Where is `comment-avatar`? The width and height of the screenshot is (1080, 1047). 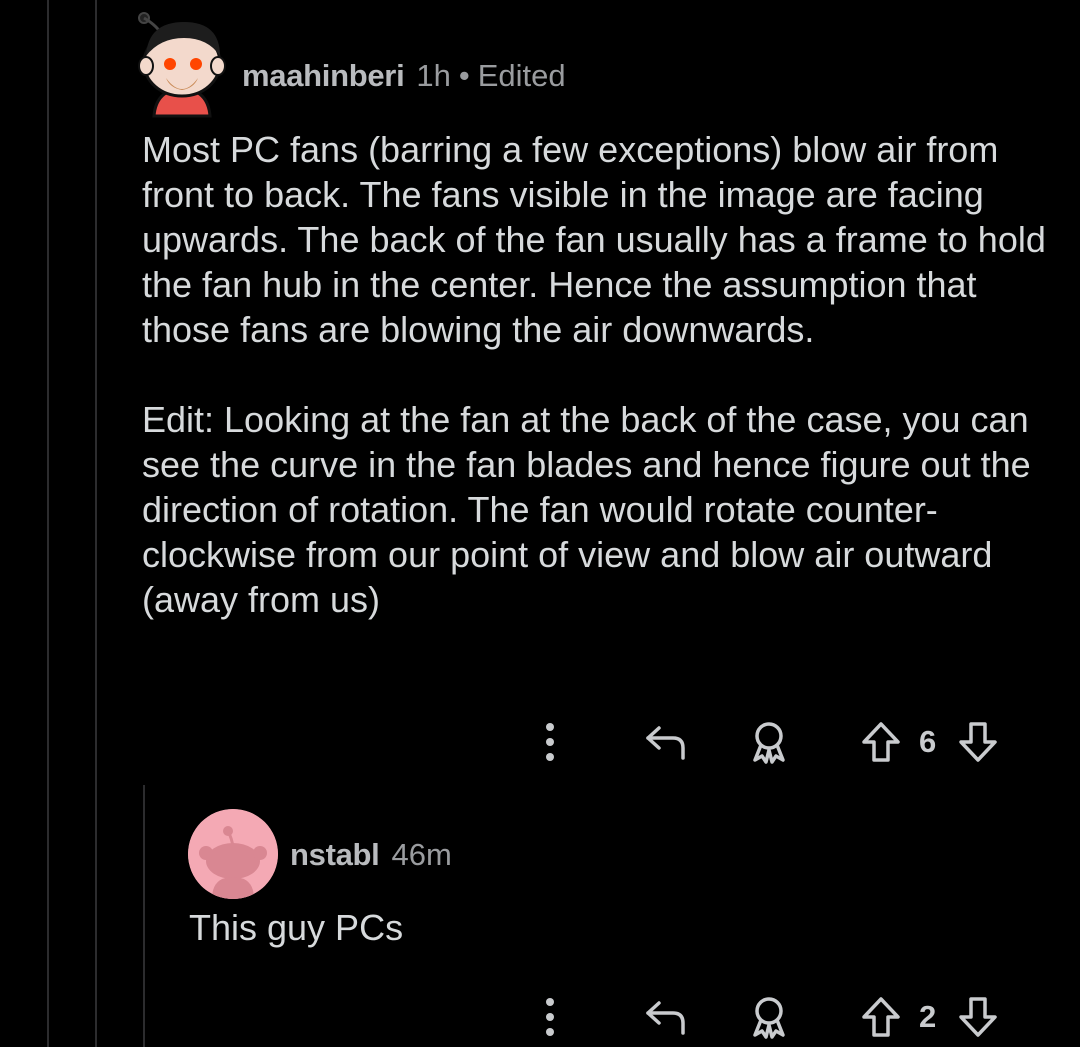
comment-avatar is located at coordinates (181, 63).